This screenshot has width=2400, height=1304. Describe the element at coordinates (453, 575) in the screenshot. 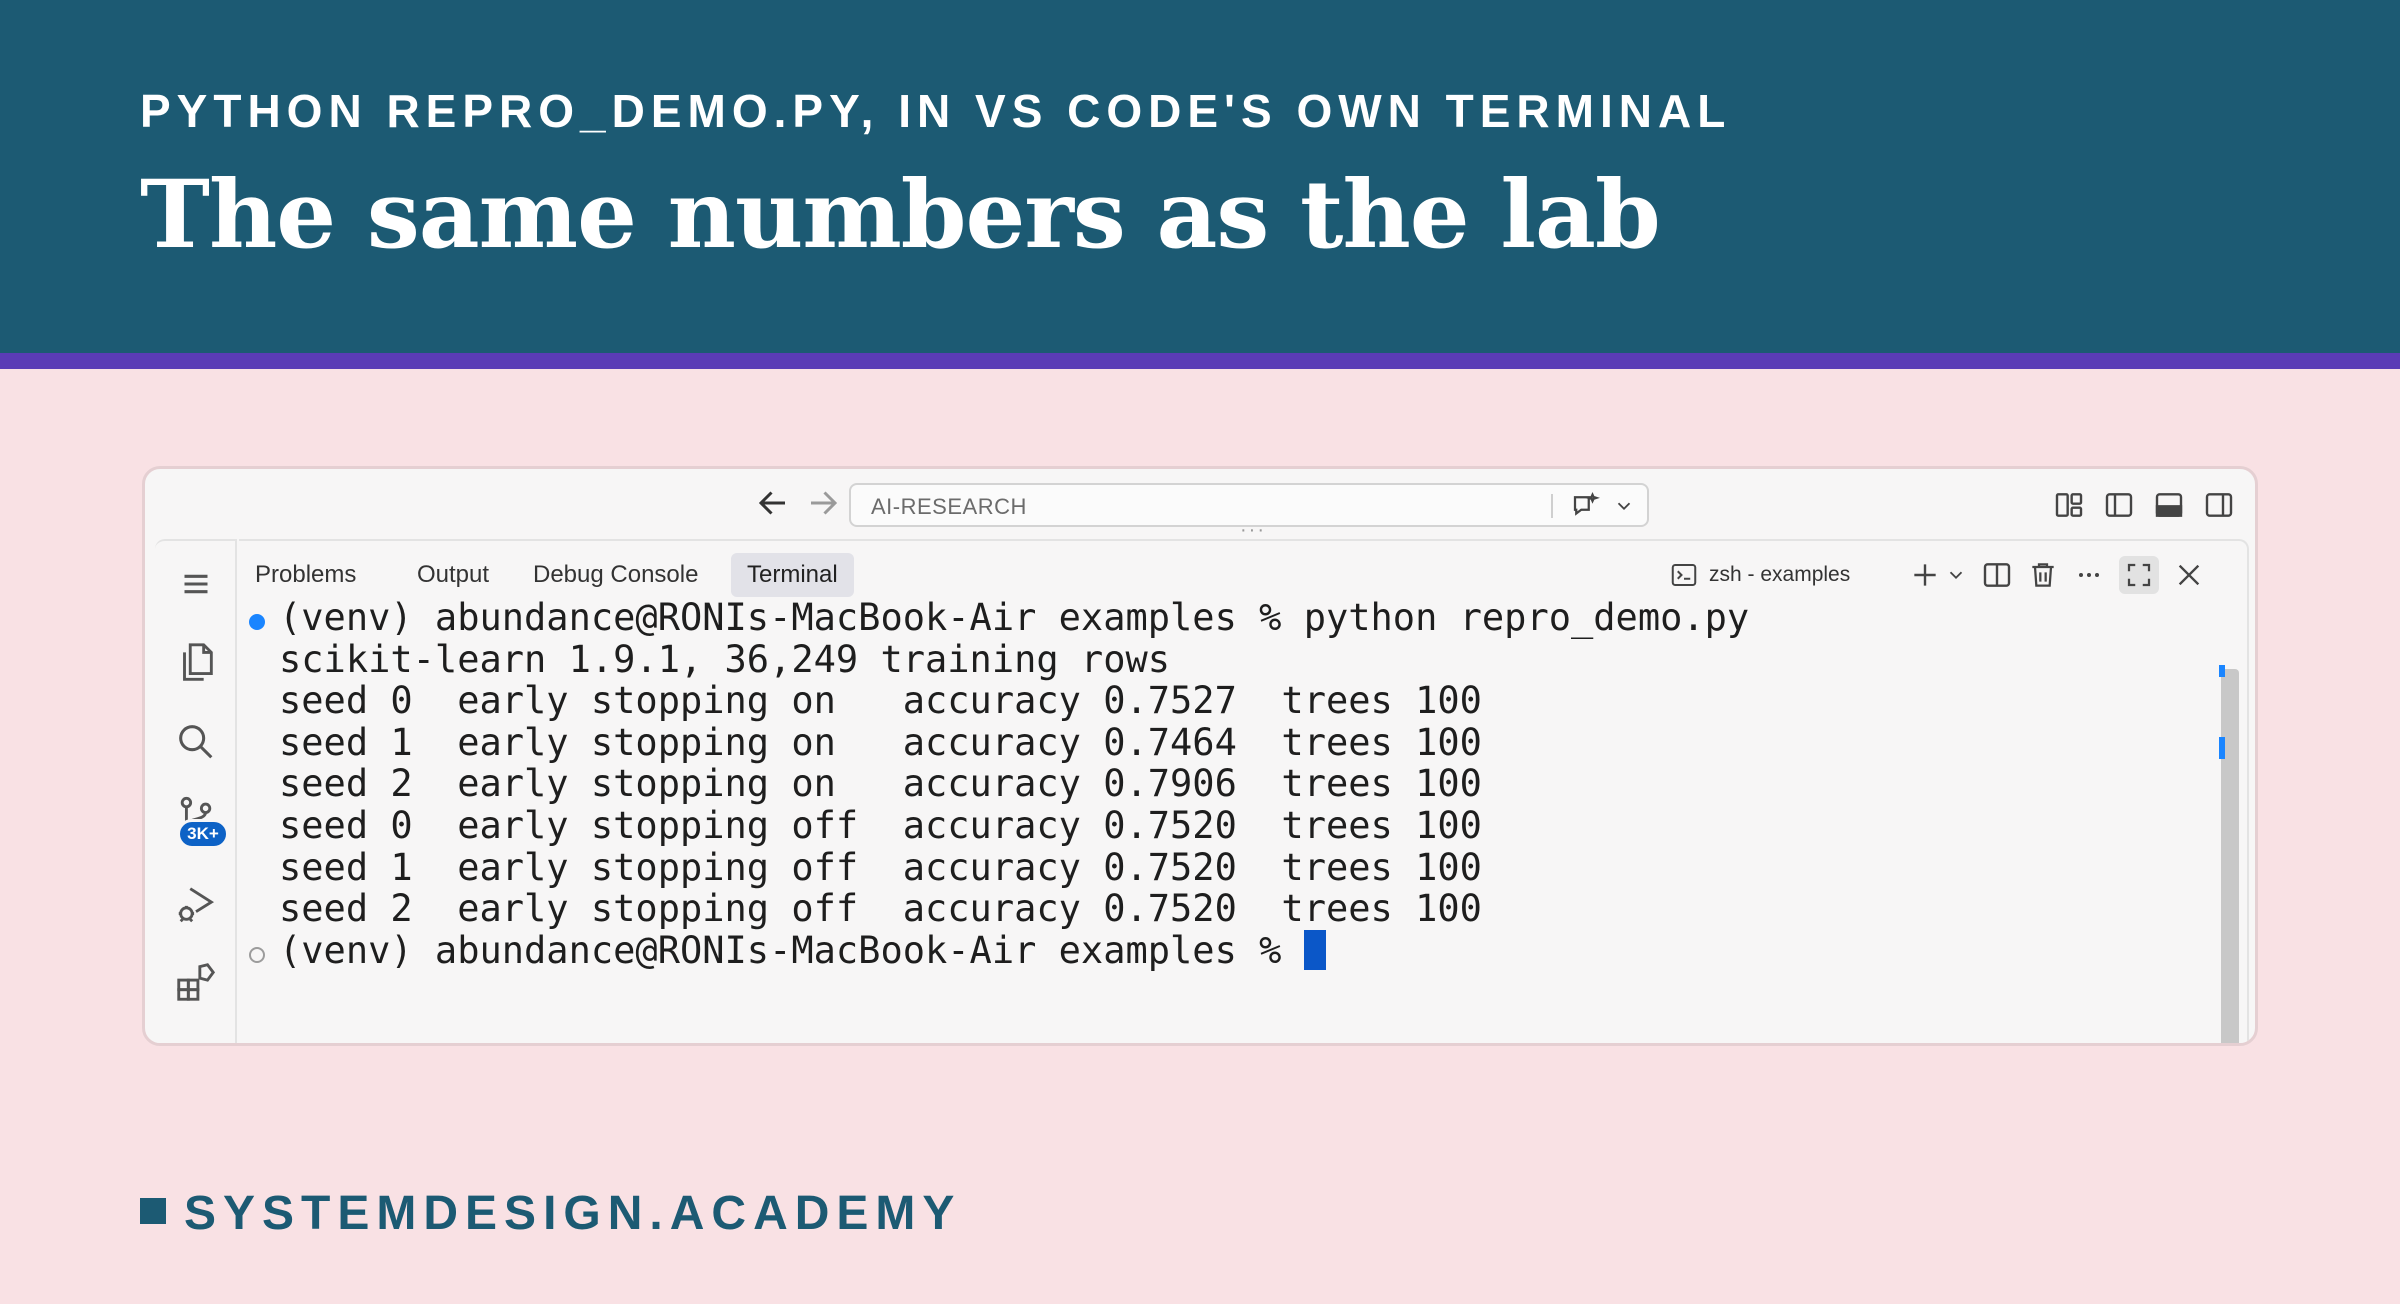

I see `tab-output: Output` at that location.